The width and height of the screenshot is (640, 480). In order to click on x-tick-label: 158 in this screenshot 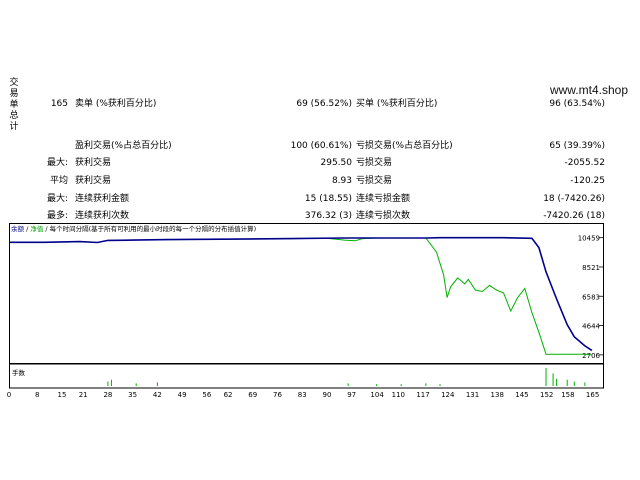, I will do `click(568, 395)`.